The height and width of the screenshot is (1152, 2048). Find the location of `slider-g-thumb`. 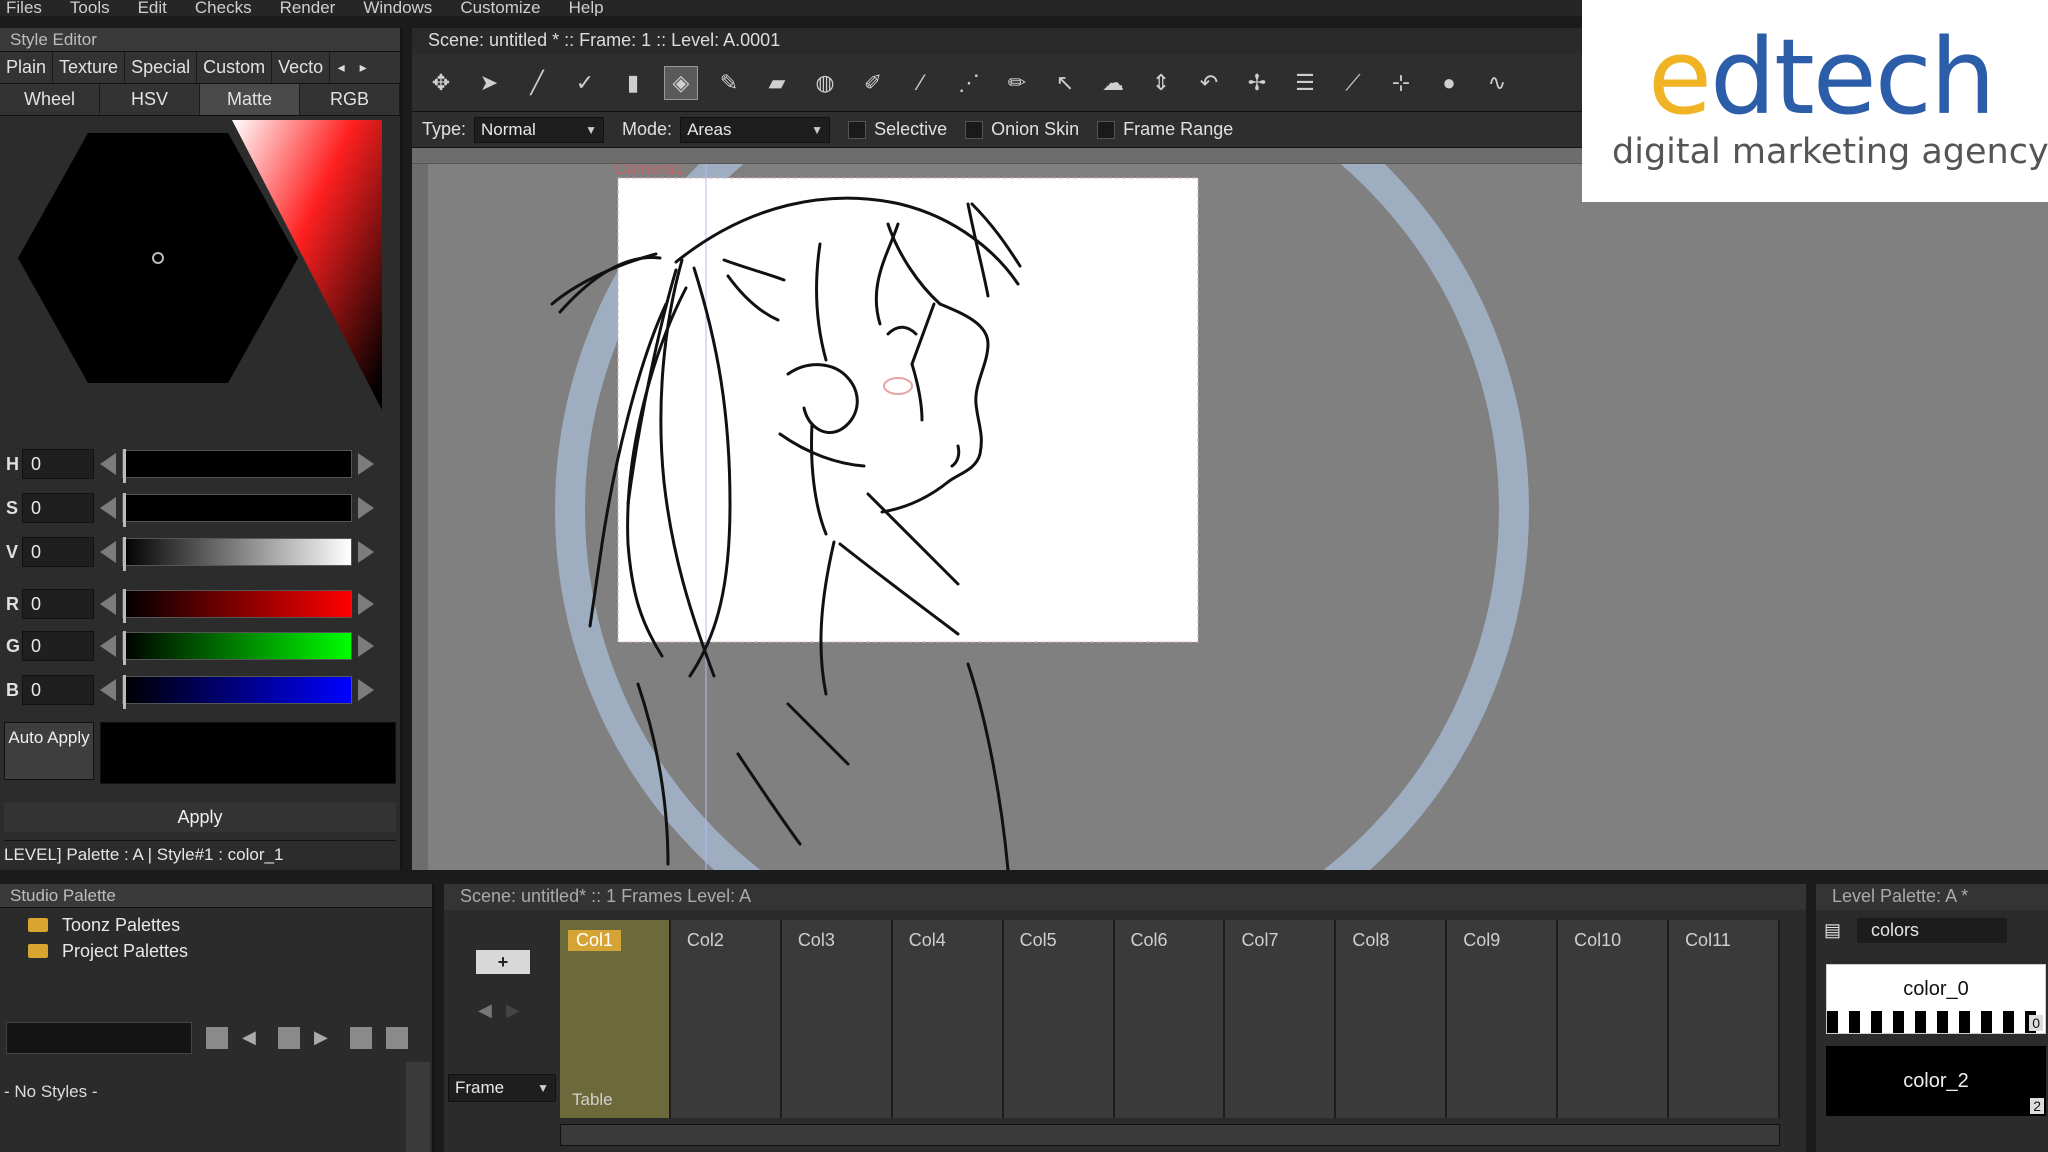

slider-g-thumb is located at coordinates (124, 648).